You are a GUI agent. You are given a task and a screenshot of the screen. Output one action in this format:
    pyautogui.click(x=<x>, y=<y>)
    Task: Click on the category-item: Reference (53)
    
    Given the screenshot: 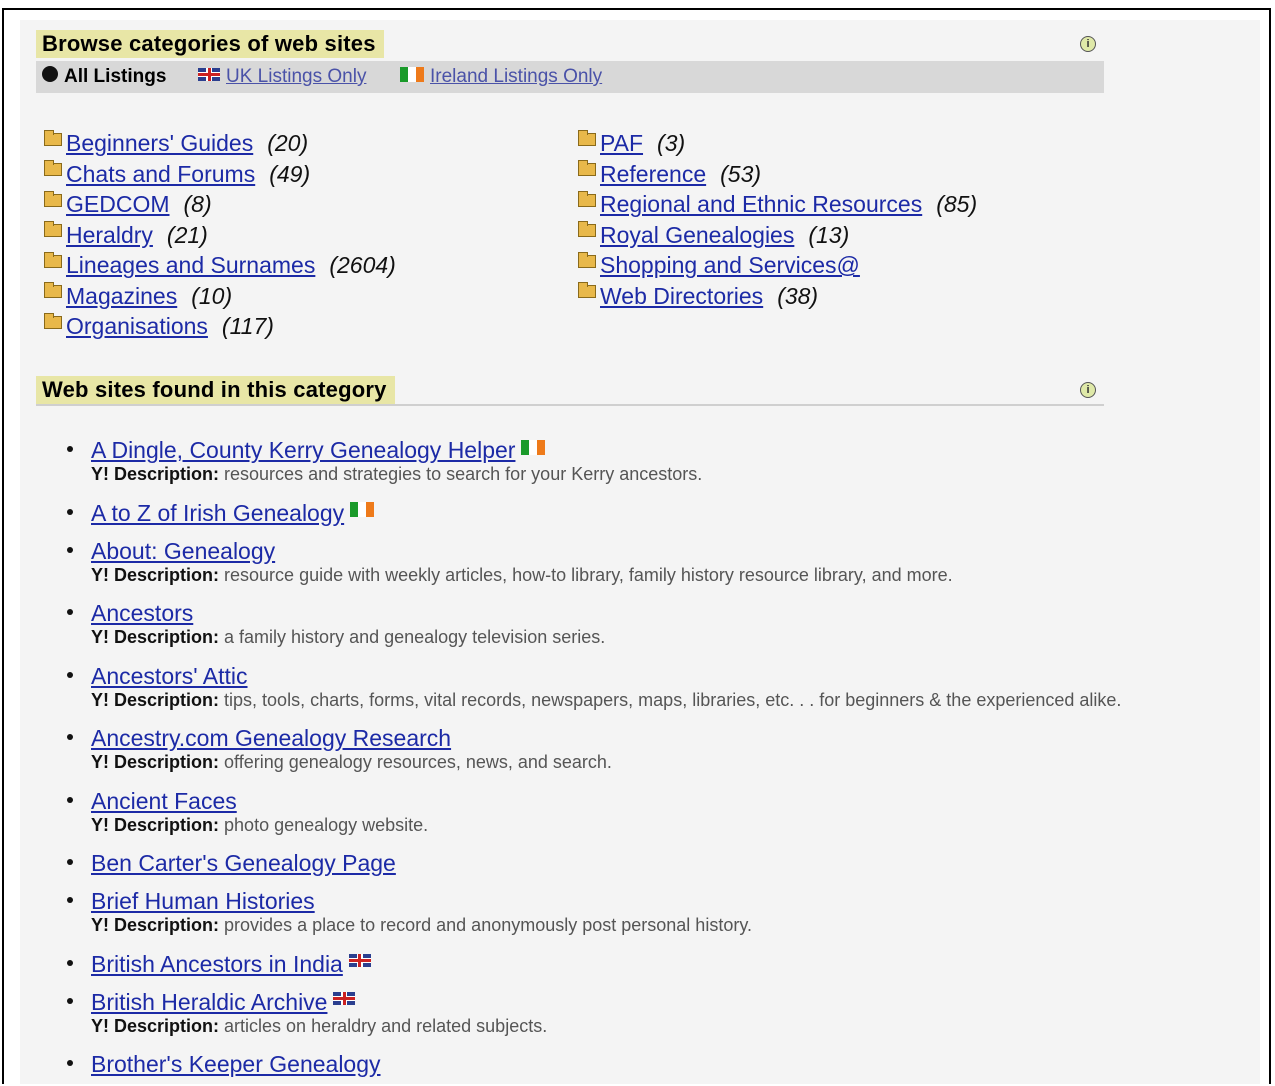 What is the action you would take?
    pyautogui.click(x=777, y=174)
    